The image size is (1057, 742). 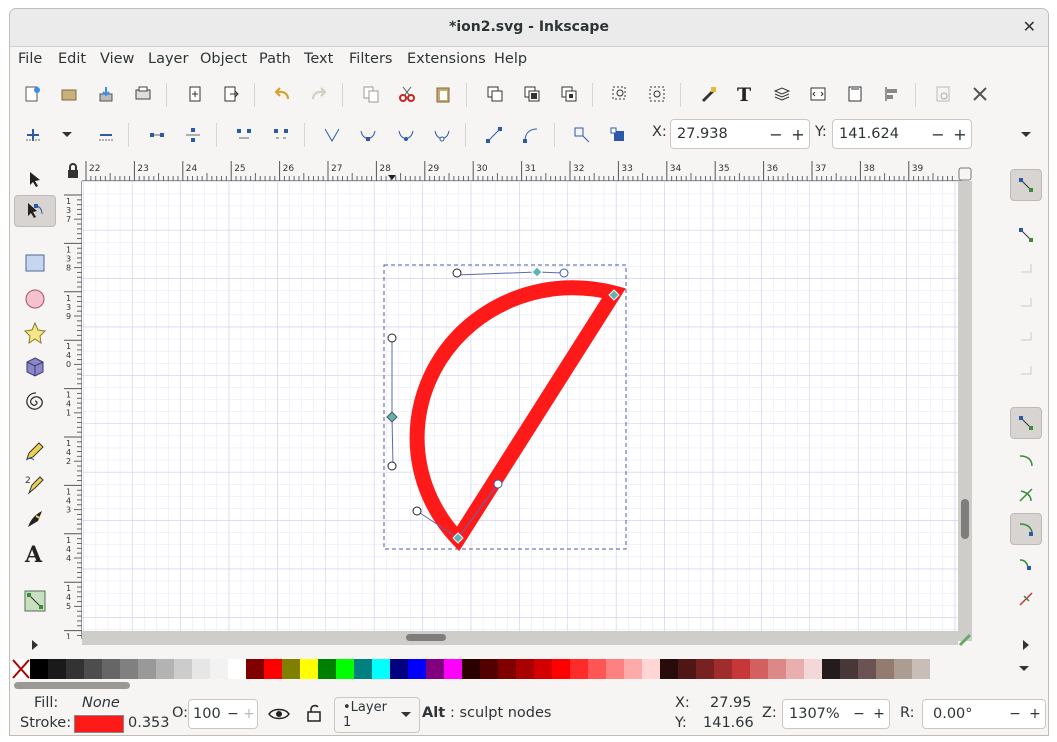 I want to click on calligraphy-tool-icon, so click(x=35, y=519).